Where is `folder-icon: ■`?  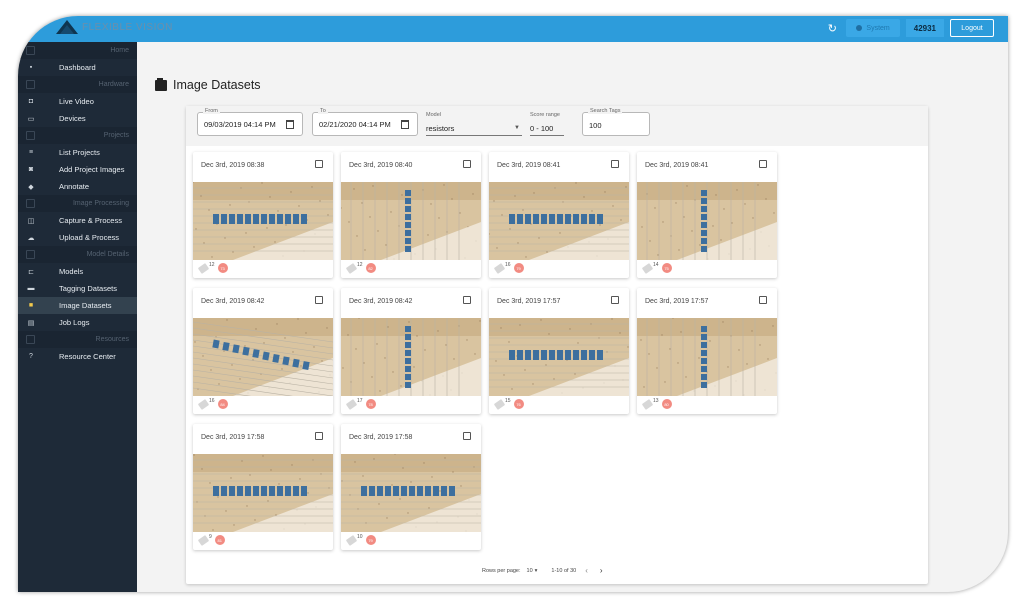
folder-icon: ■ is located at coordinates (31, 305).